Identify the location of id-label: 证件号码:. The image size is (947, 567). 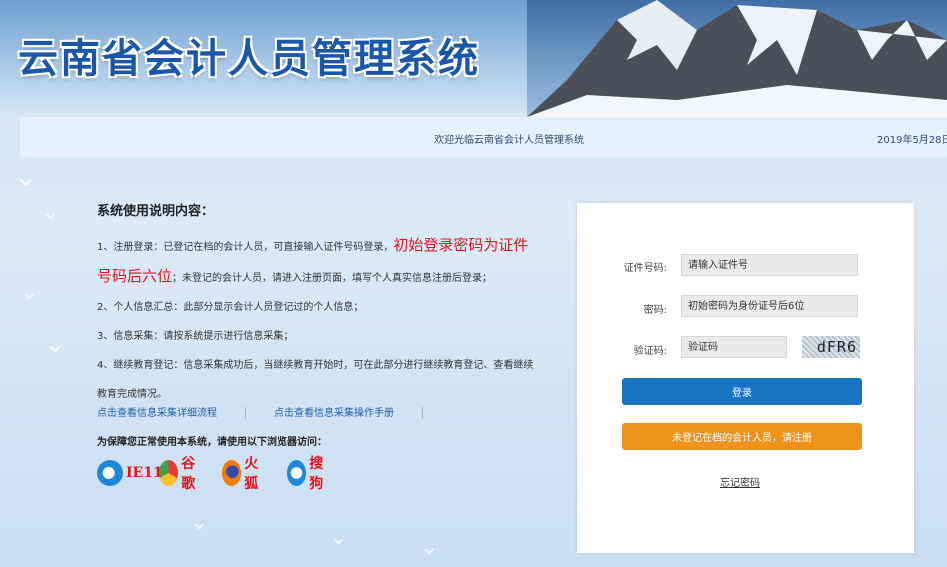
(645, 268).